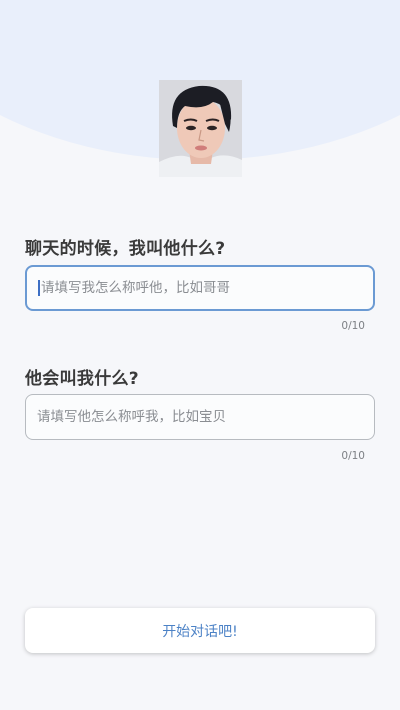 The width and height of the screenshot is (400, 710). Describe the element at coordinates (39, 288) in the screenshot. I see `text-caret` at that location.